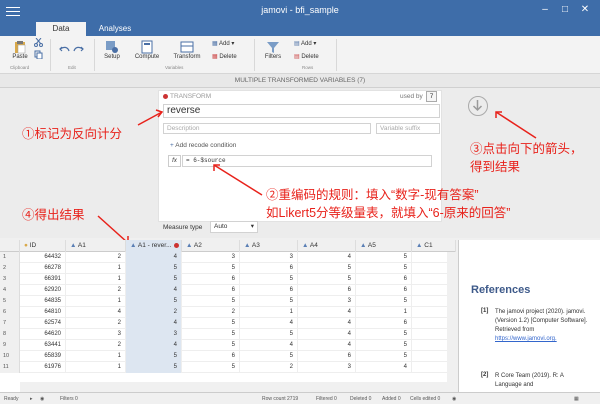  I want to click on row-number: 2, so click(10, 268).